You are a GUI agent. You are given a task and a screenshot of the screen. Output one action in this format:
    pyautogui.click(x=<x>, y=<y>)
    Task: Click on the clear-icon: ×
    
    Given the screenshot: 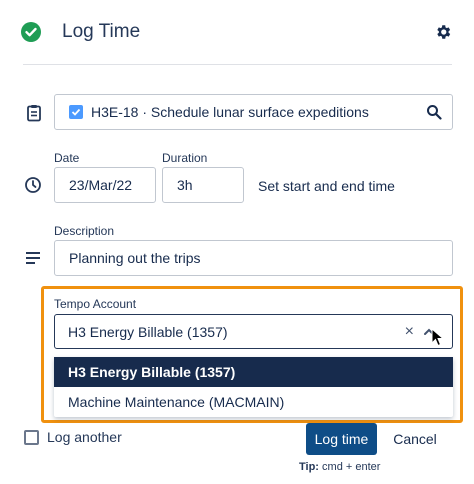 What is the action you would take?
    pyautogui.click(x=409, y=332)
    